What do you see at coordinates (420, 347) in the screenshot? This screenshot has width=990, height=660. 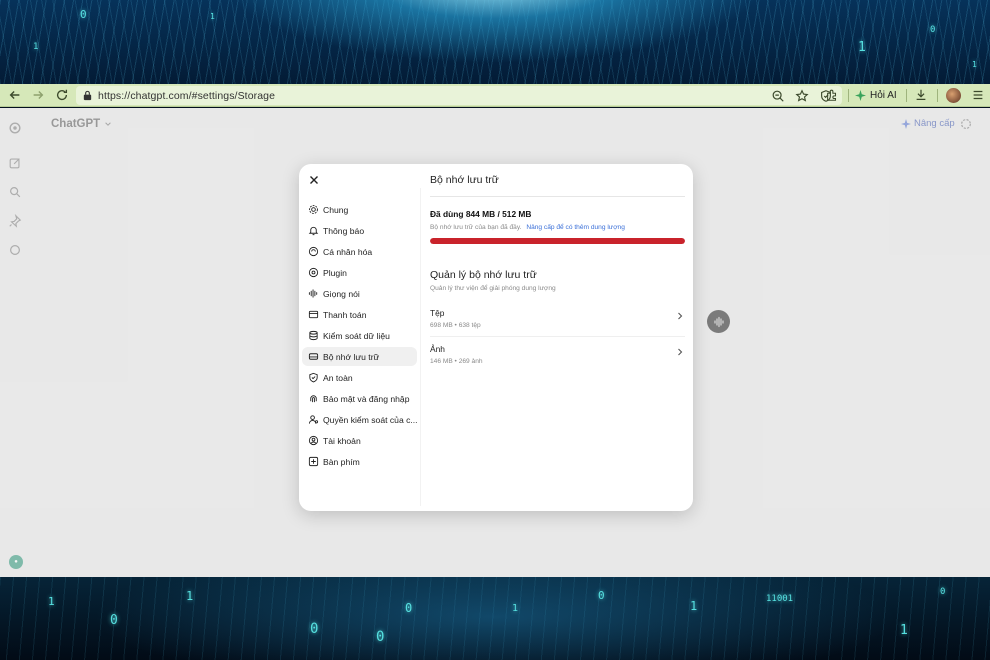 I see `nav-divider` at bounding box center [420, 347].